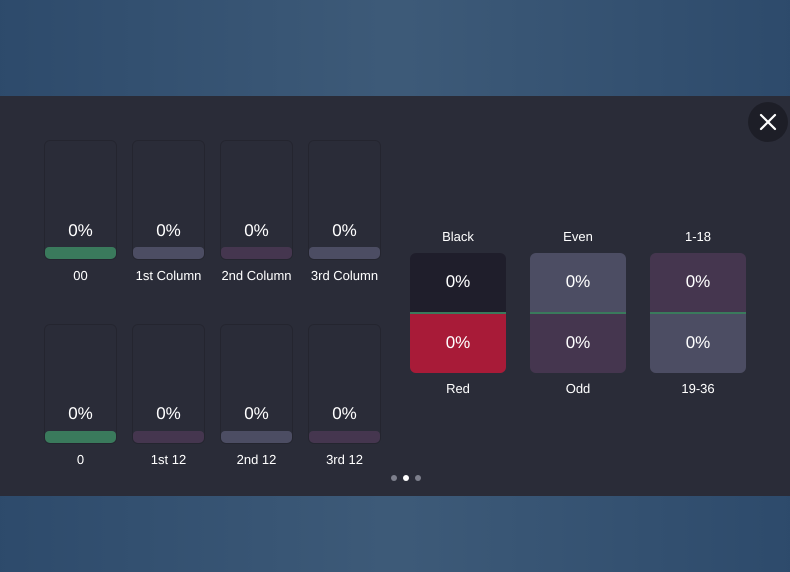  Describe the element at coordinates (458, 389) in the screenshot. I see `bet-label: Red` at that location.